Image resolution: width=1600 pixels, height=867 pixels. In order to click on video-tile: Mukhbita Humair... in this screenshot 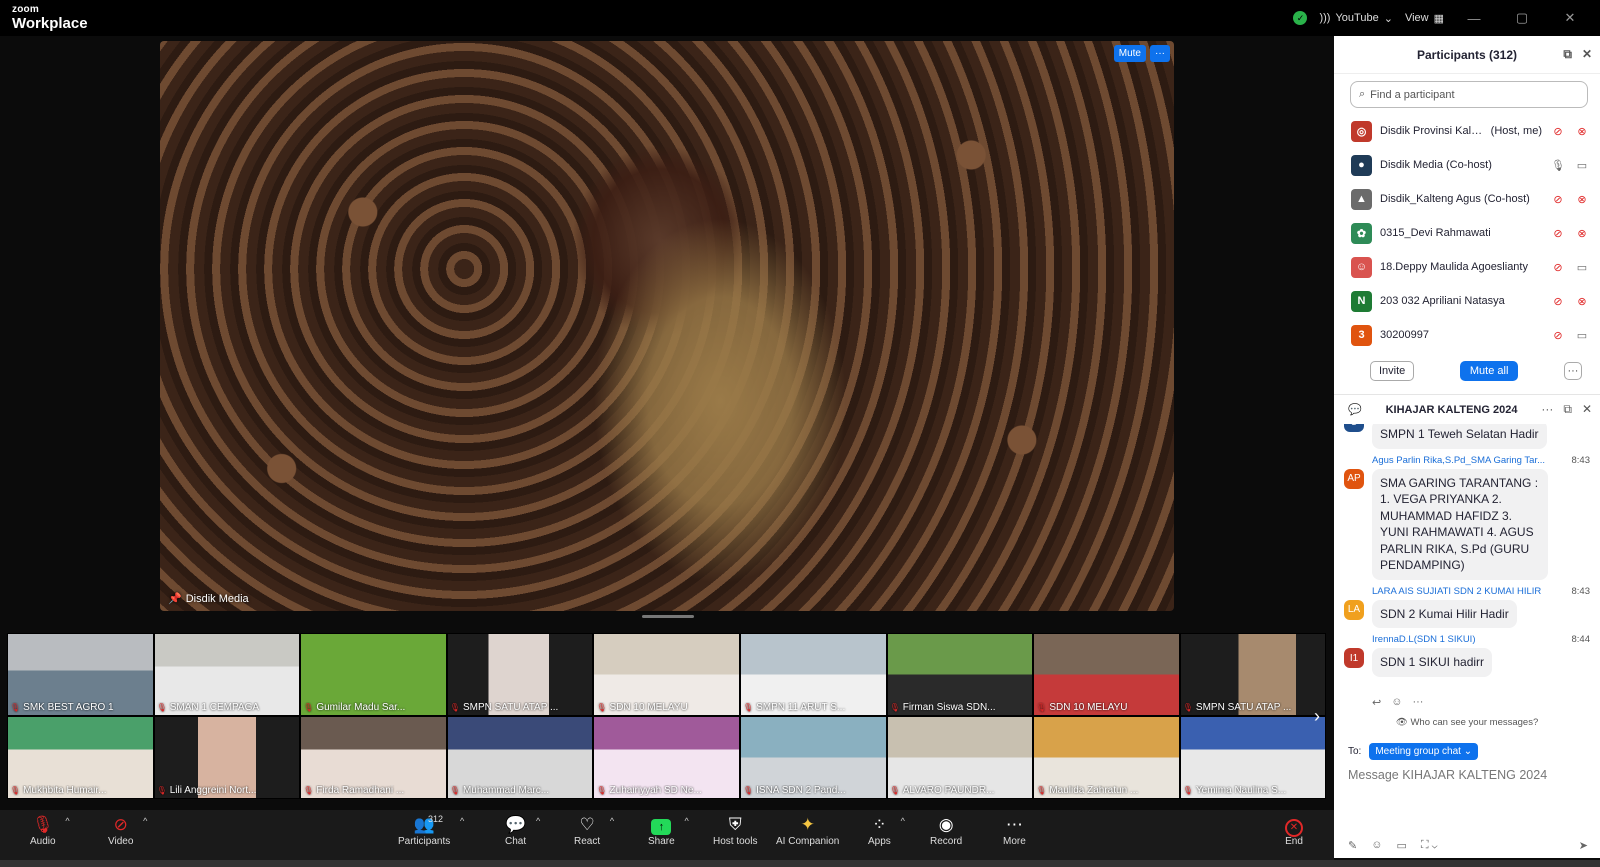, I will do `click(80, 757)`.